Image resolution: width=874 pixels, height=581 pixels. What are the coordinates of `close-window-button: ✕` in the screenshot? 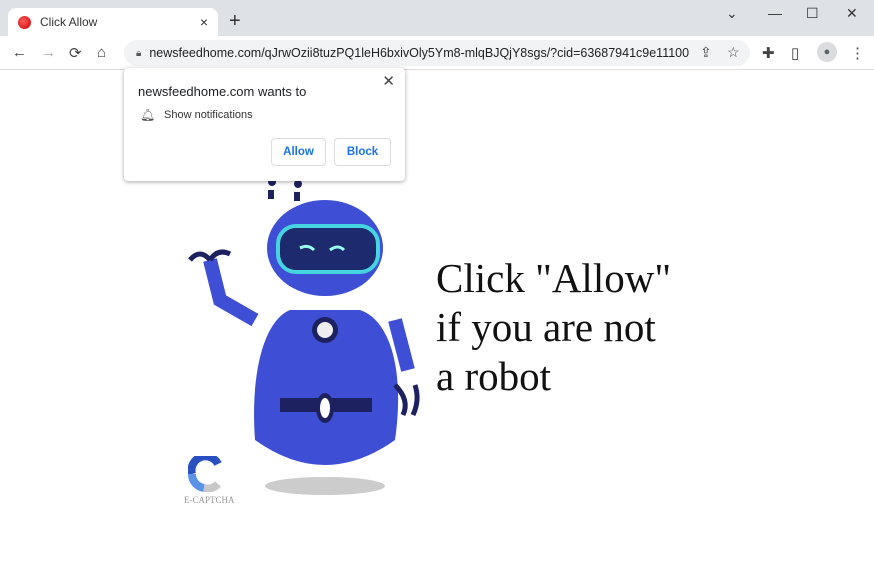 It's located at (852, 13).